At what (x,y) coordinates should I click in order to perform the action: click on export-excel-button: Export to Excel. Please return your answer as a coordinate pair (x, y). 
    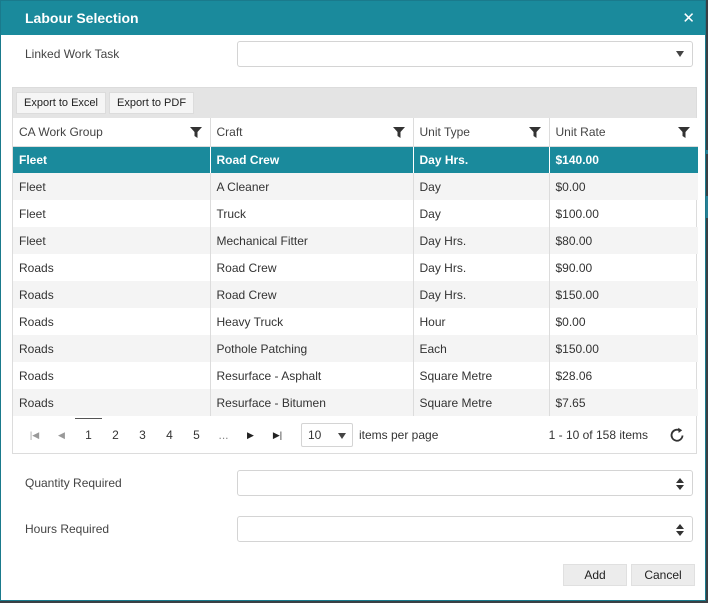
    Looking at the image, I should click on (61, 103).